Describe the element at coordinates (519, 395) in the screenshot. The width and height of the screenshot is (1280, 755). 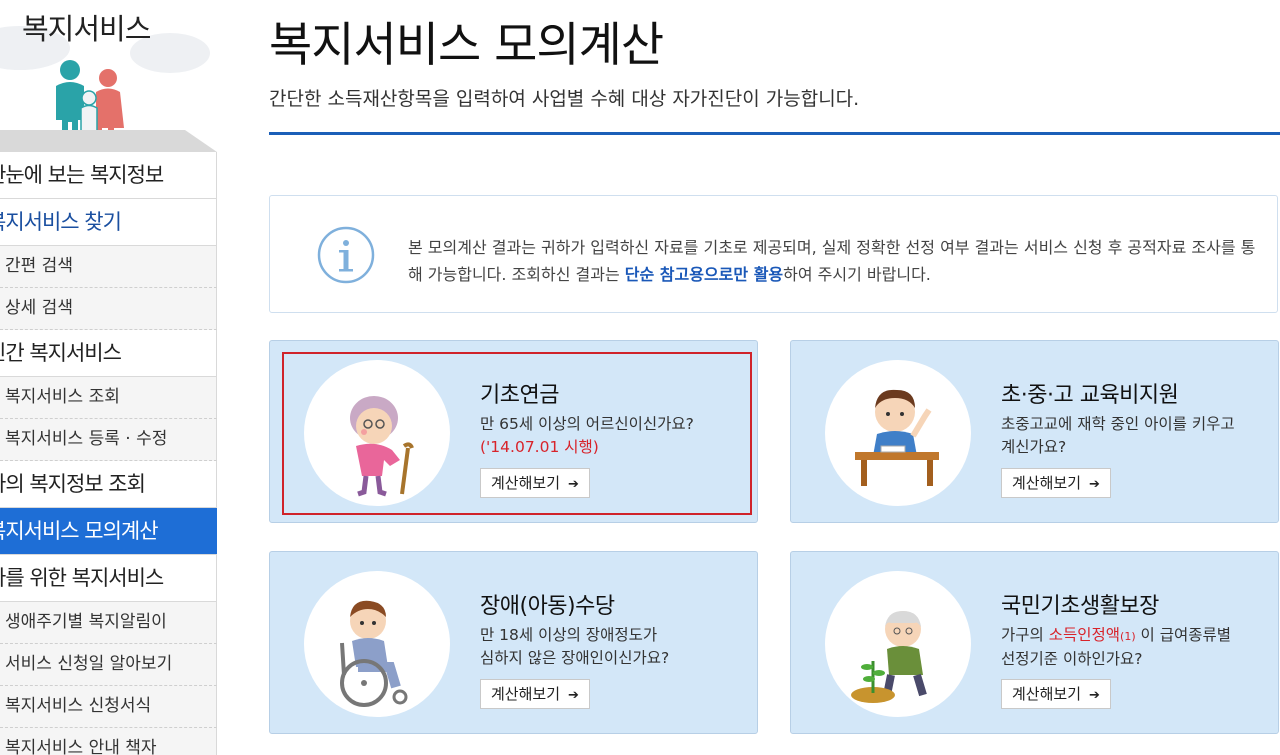
I see `card-title: 기초연금` at that location.